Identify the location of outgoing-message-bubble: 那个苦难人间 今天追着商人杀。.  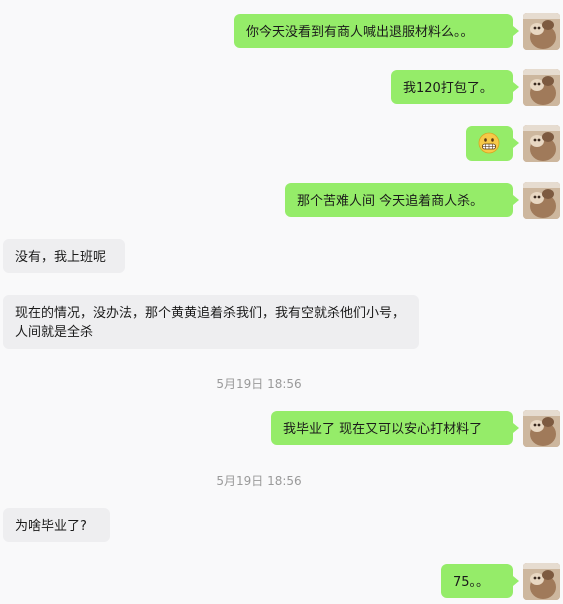
(399, 200).